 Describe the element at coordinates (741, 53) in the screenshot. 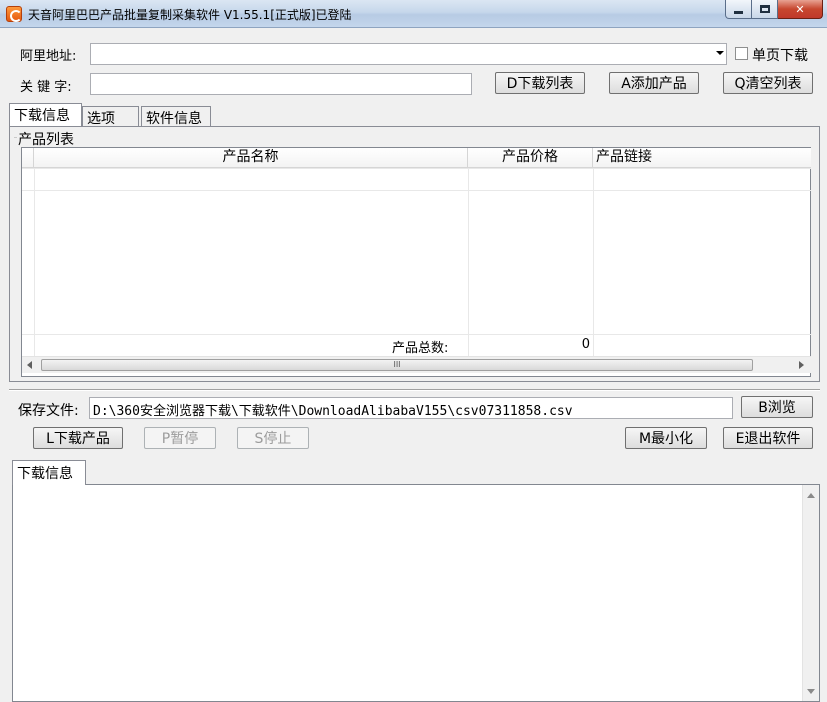

I see `single-page-checkbox` at that location.